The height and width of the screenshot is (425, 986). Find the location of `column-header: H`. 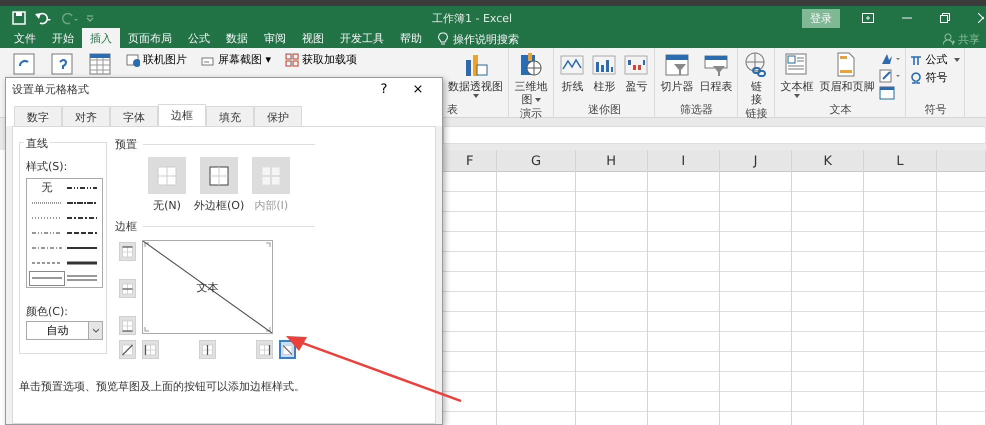

column-header: H is located at coordinates (611, 161).